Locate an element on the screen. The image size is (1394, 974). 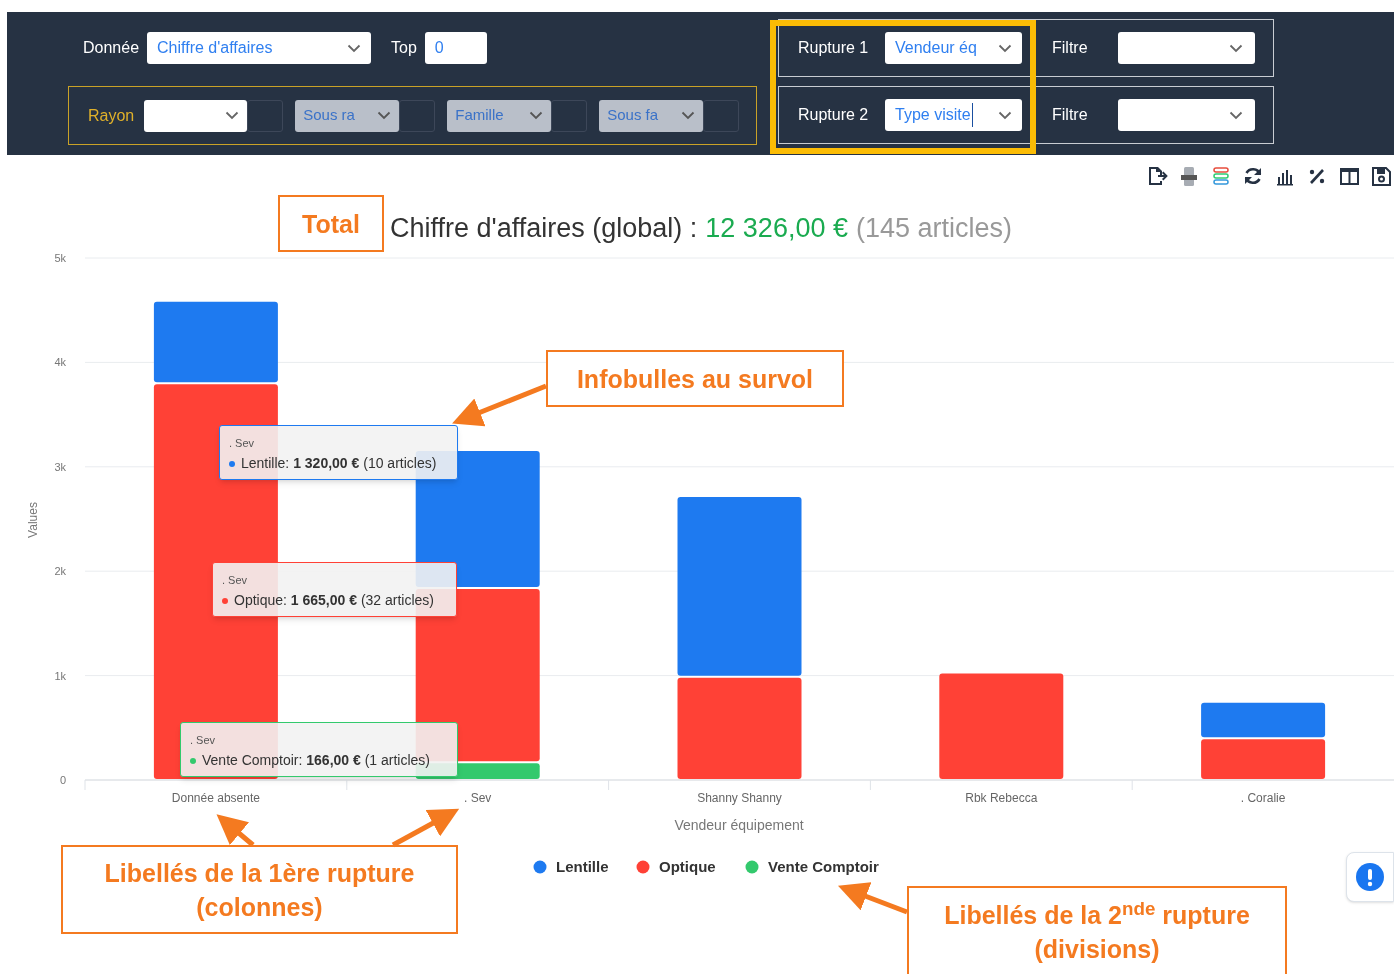
article-count: (145 articles) is located at coordinates (933, 228).